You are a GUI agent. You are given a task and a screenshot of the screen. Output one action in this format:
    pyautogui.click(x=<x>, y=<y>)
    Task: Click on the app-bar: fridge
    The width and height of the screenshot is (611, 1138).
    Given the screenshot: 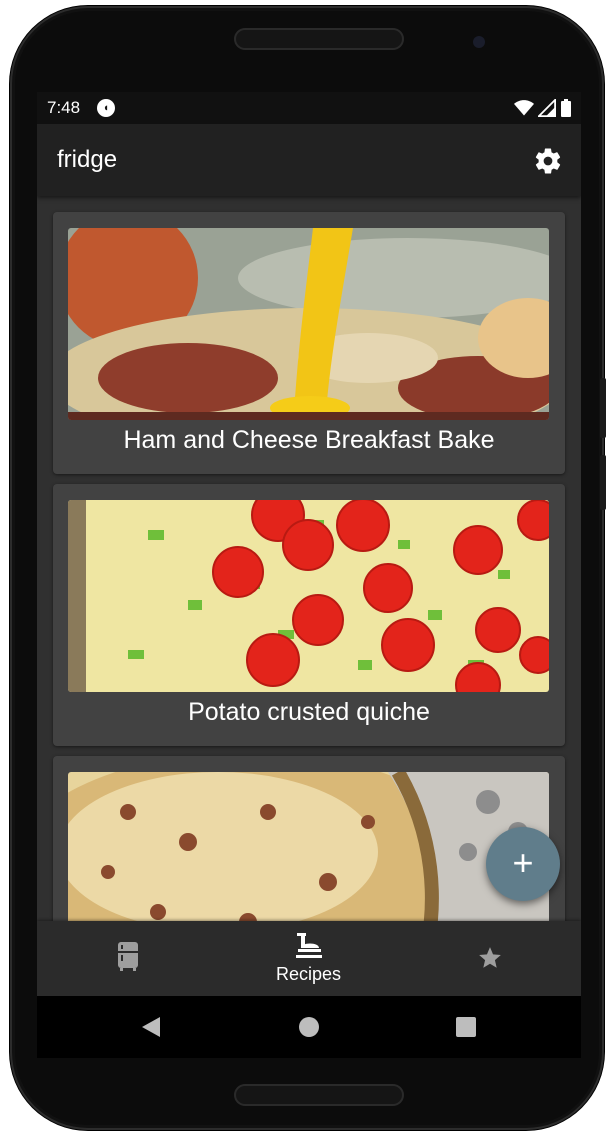 What is the action you would take?
    pyautogui.click(x=309, y=160)
    